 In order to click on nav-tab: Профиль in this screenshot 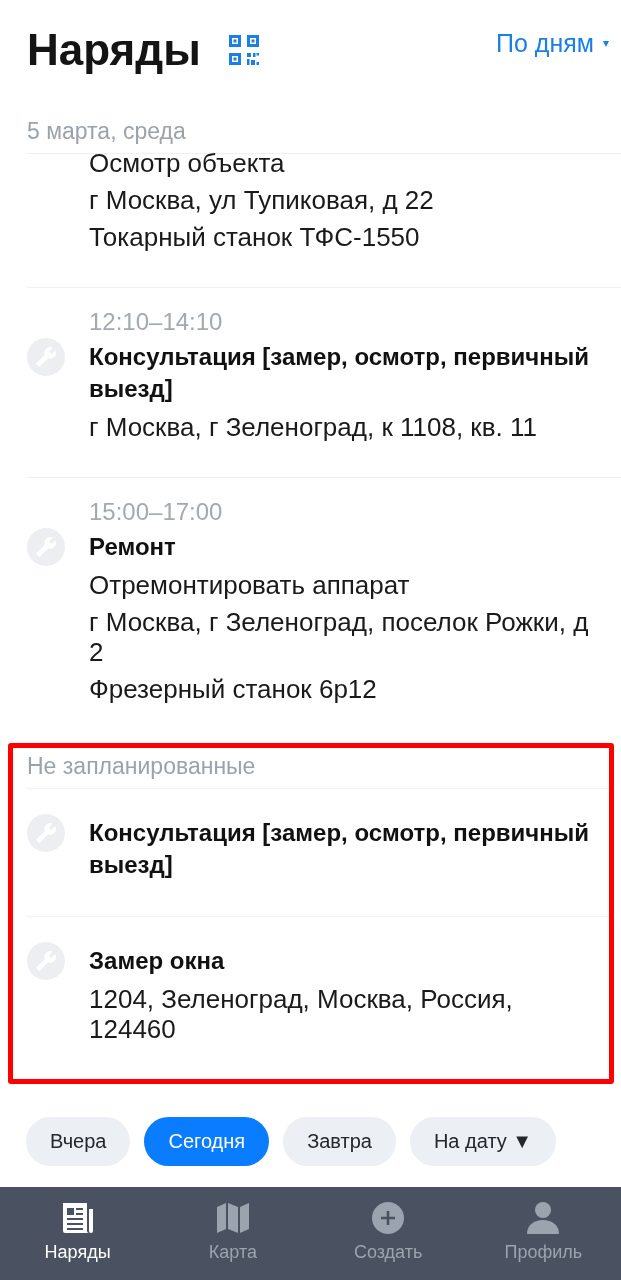, I will do `click(543, 1233)`.